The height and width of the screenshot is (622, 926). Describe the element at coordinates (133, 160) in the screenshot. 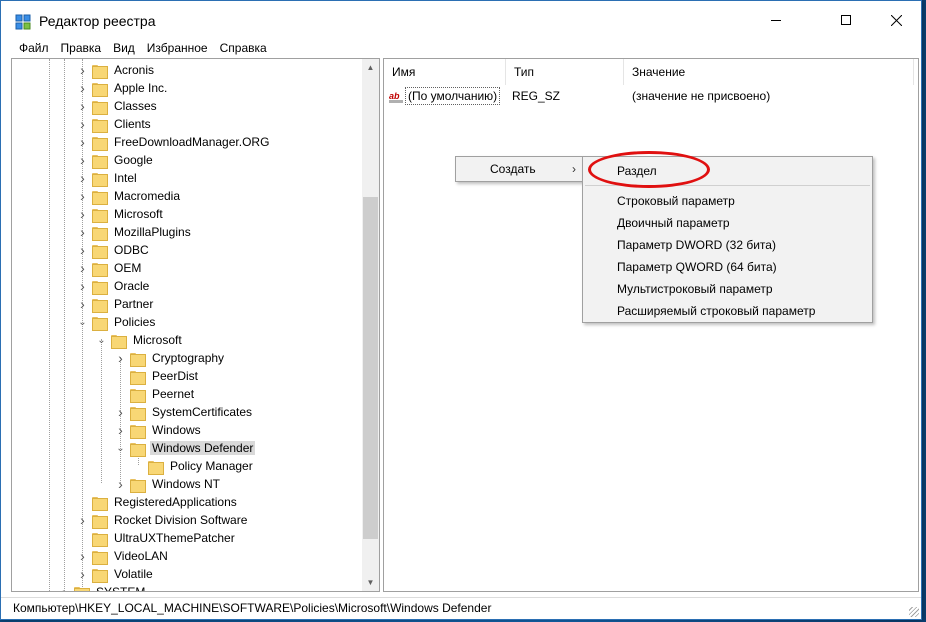

I see `tree-item-label: Google` at that location.